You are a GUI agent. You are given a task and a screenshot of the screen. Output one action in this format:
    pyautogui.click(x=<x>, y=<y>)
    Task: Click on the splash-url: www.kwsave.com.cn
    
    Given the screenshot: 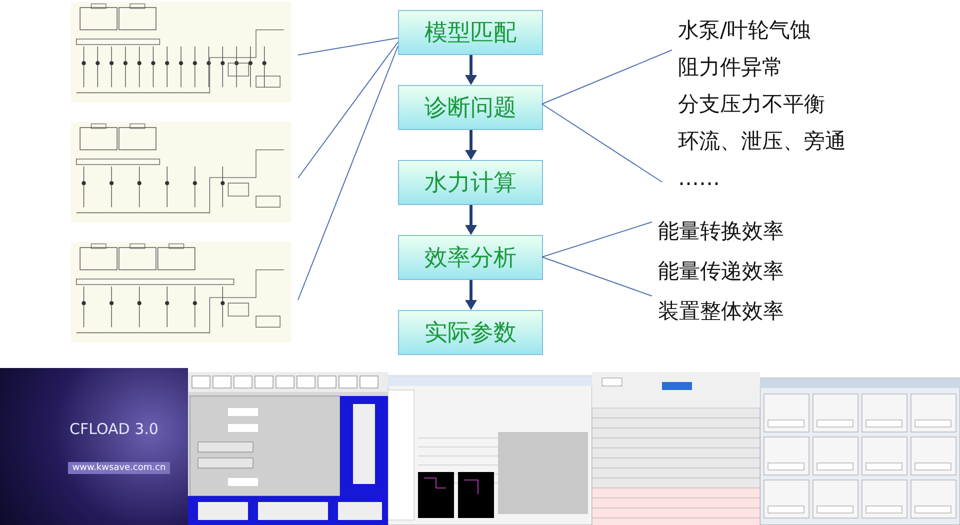 What is the action you would take?
    pyautogui.click(x=119, y=468)
    